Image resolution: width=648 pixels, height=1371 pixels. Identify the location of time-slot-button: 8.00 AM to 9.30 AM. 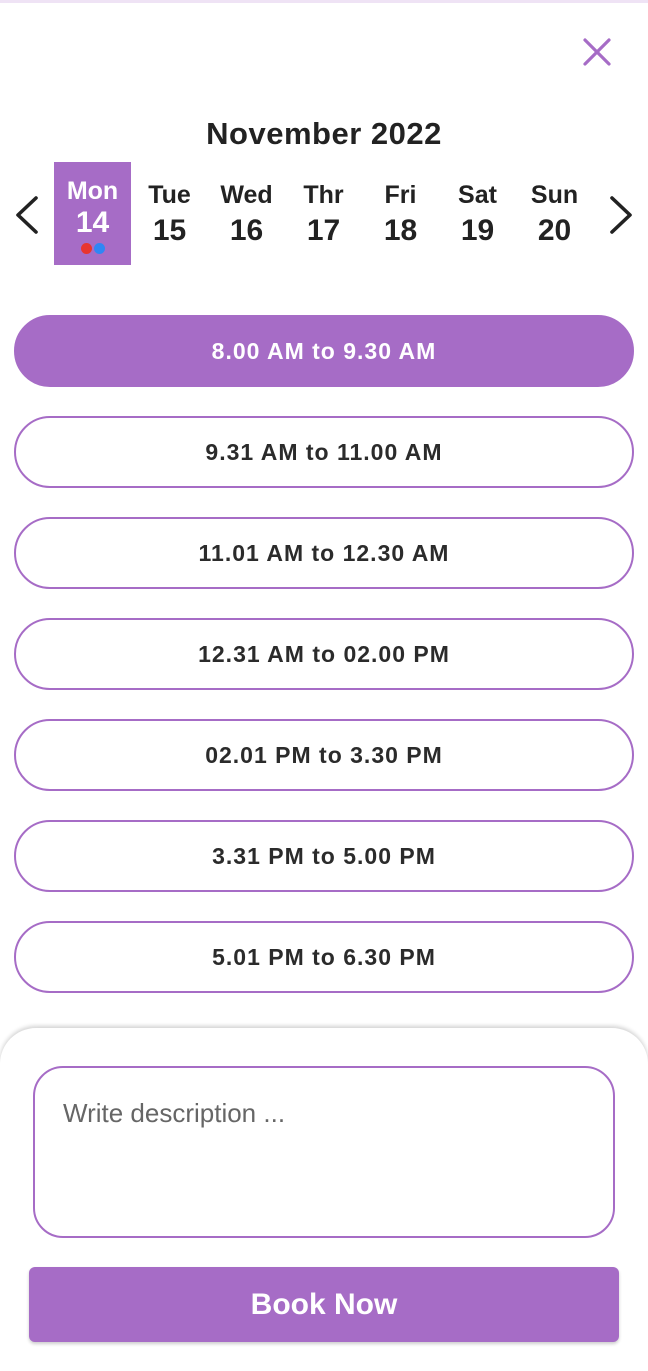
(324, 351).